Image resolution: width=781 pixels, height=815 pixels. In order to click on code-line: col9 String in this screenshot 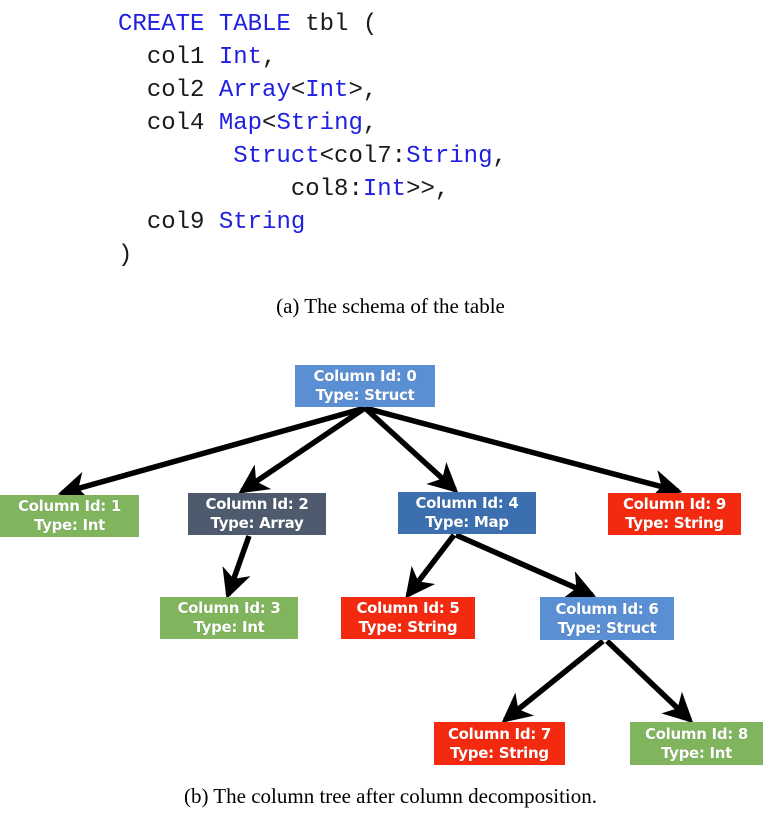, I will do `click(312, 222)`.